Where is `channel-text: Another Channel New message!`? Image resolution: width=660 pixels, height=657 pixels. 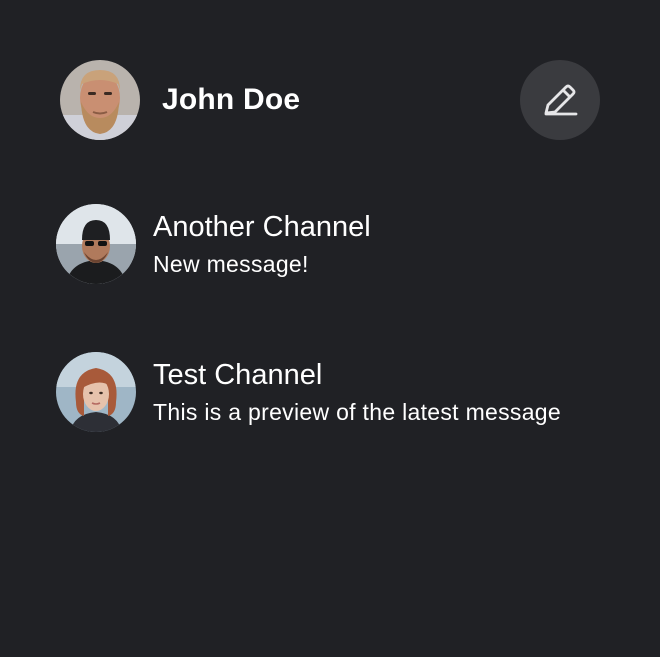
channel-text: Another Channel New message! is located at coordinates (386, 244).